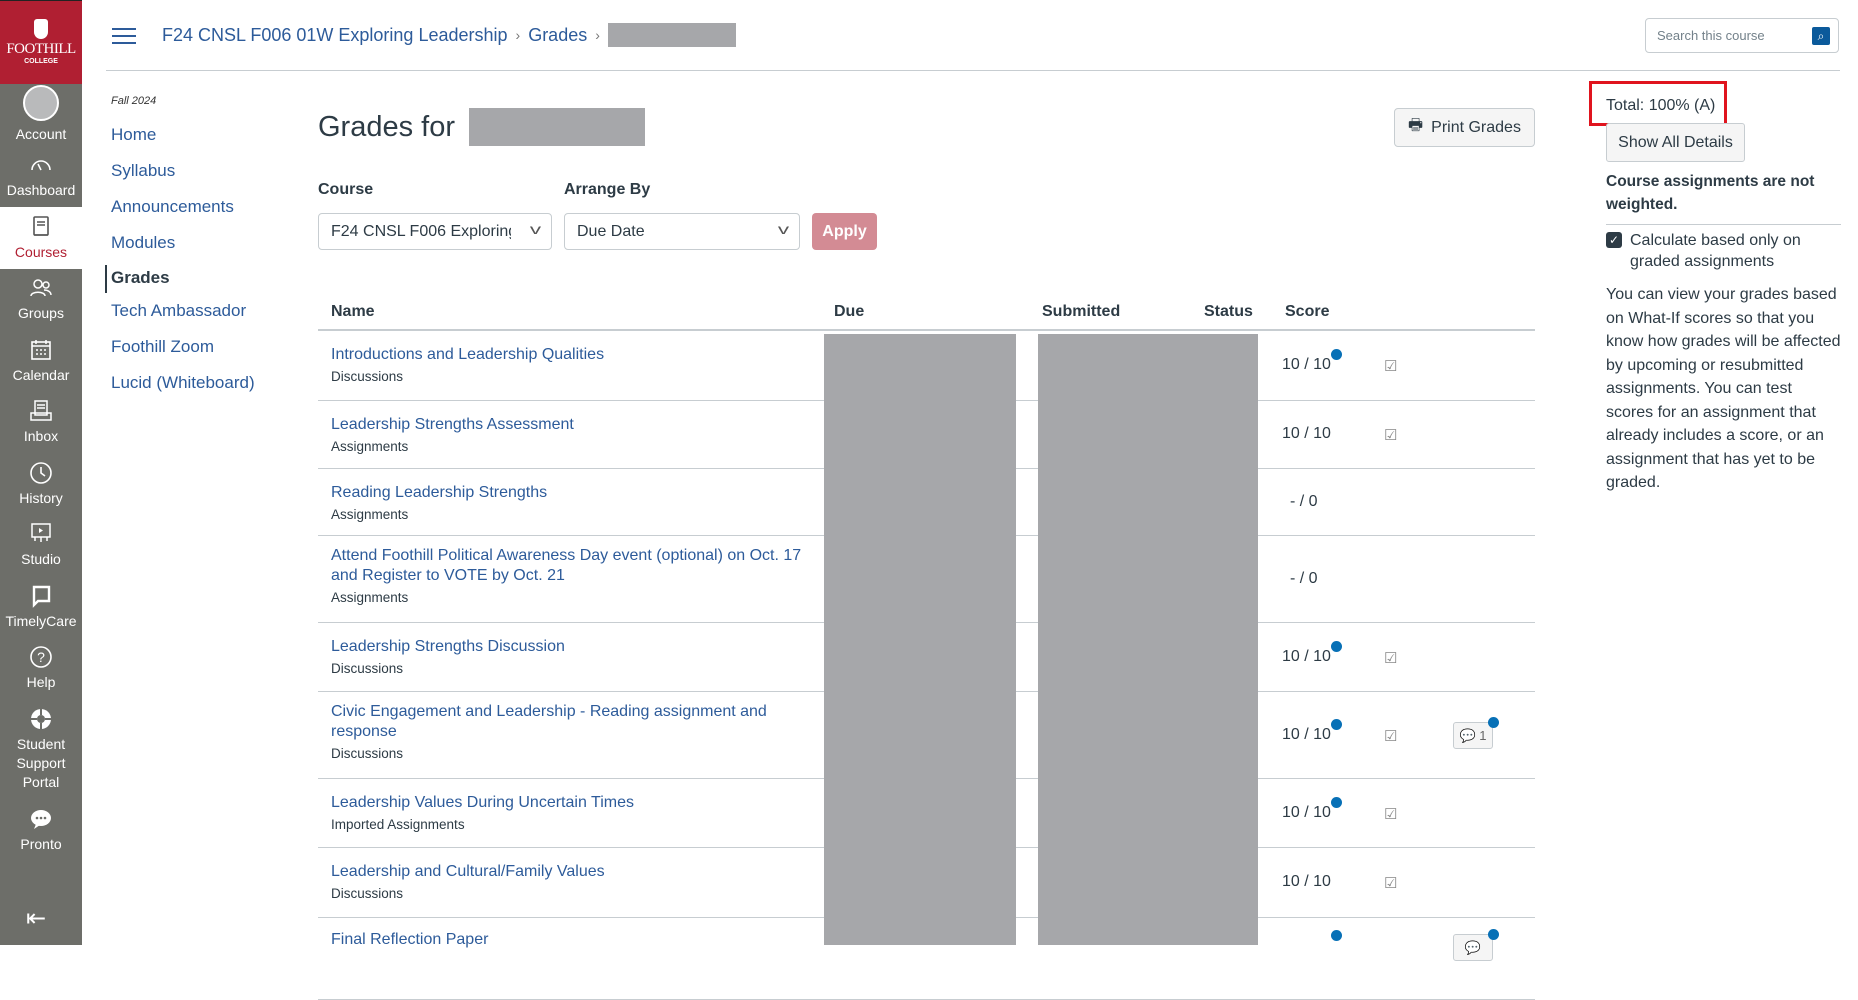 This screenshot has height=1000, width=1858. I want to click on global-nav-history: History, so click(41, 484).